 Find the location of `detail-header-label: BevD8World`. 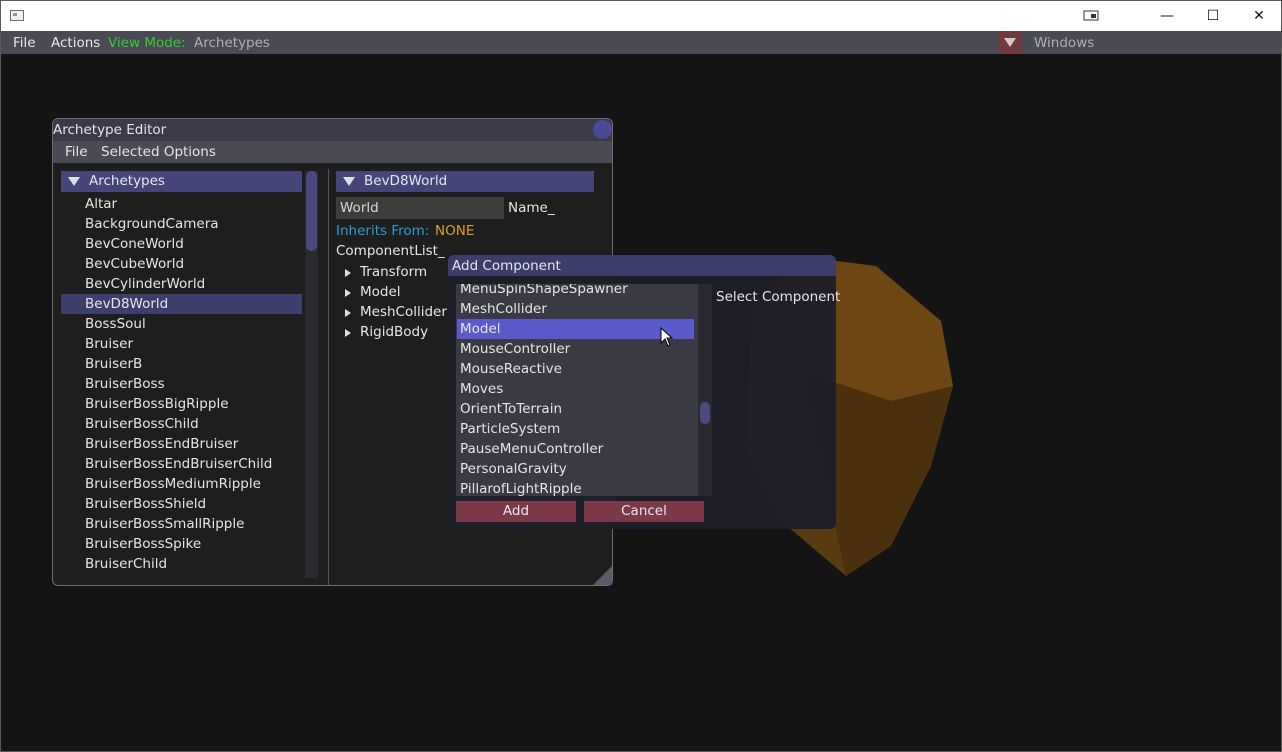

detail-header-label: BevD8World is located at coordinates (406, 181).